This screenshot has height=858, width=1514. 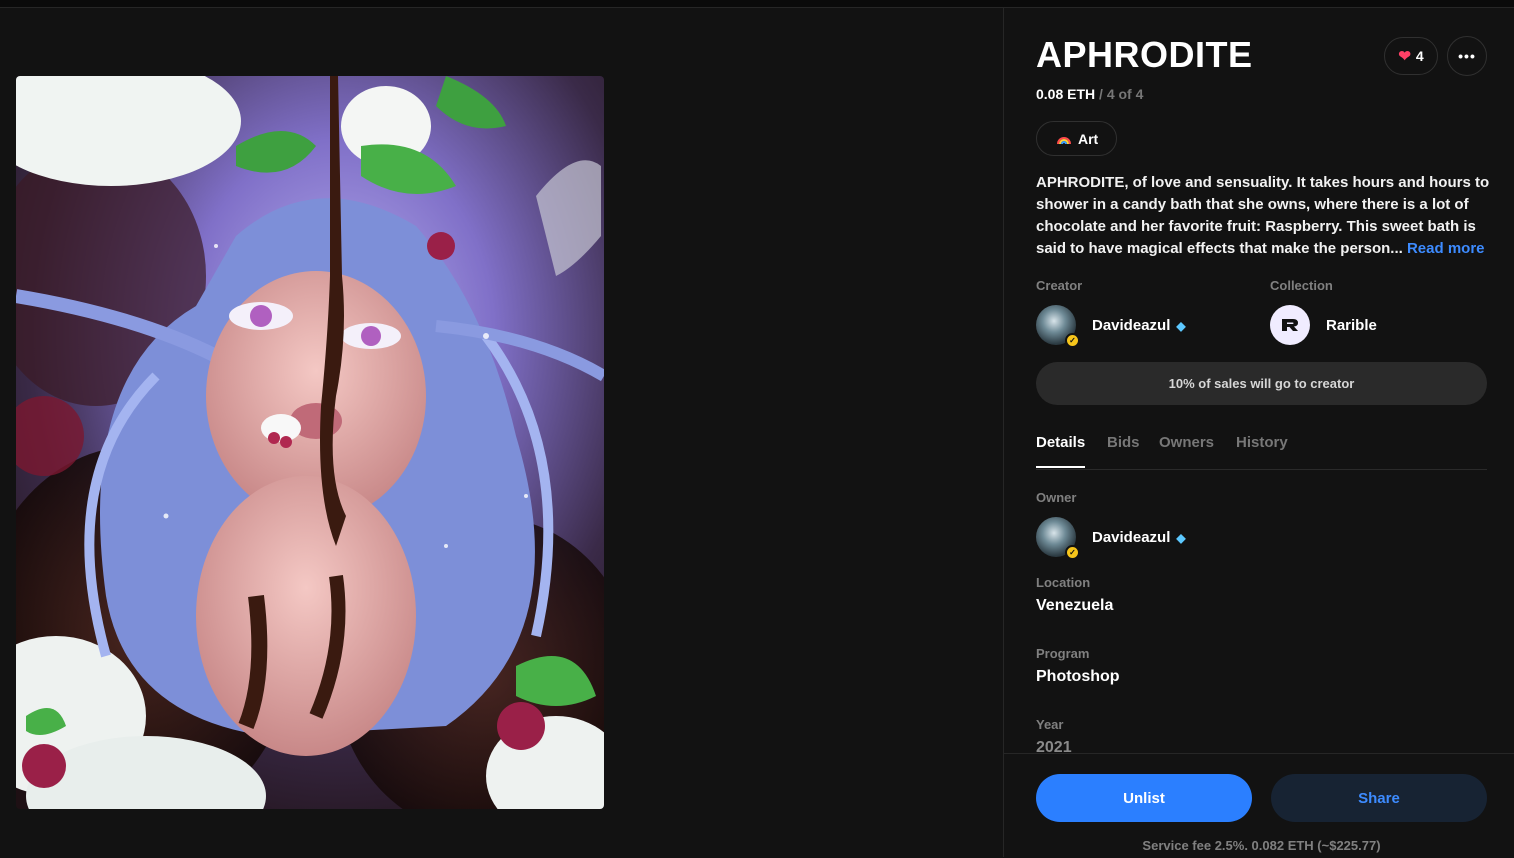 What do you see at coordinates (1063, 582) in the screenshot?
I see `location-label: Location` at bounding box center [1063, 582].